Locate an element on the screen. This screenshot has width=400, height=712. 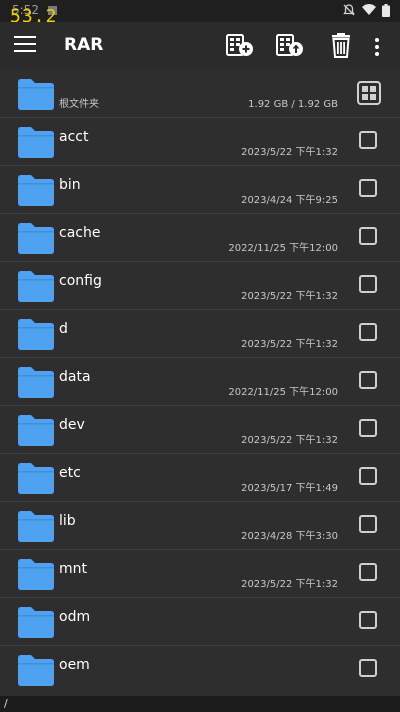
folder-row-oem: oem is located at coordinates (200, 670).